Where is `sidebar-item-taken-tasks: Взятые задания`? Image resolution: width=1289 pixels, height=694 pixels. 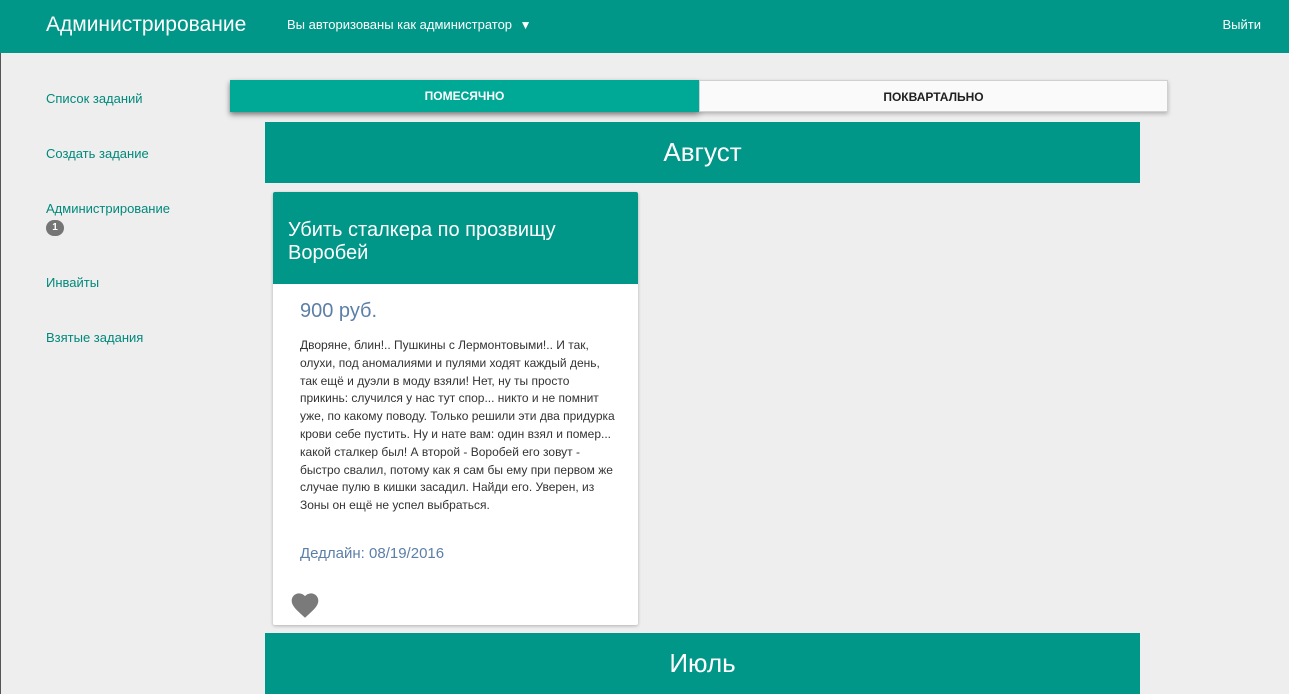
sidebar-item-taken-tasks: Взятые задания is located at coordinates (94, 337).